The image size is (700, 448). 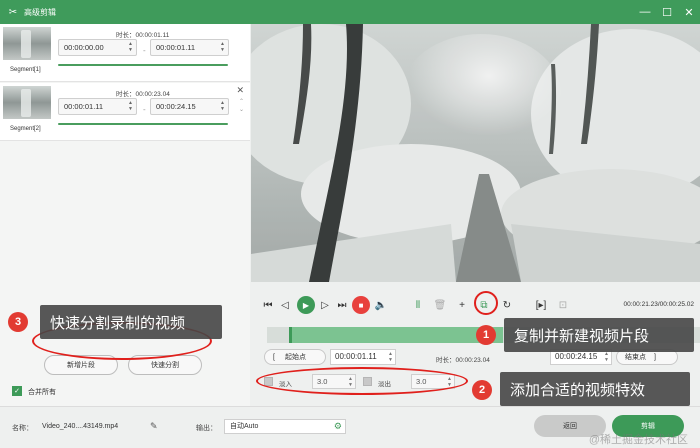 I want to click on maximize-button: ☐, so click(x=667, y=12).